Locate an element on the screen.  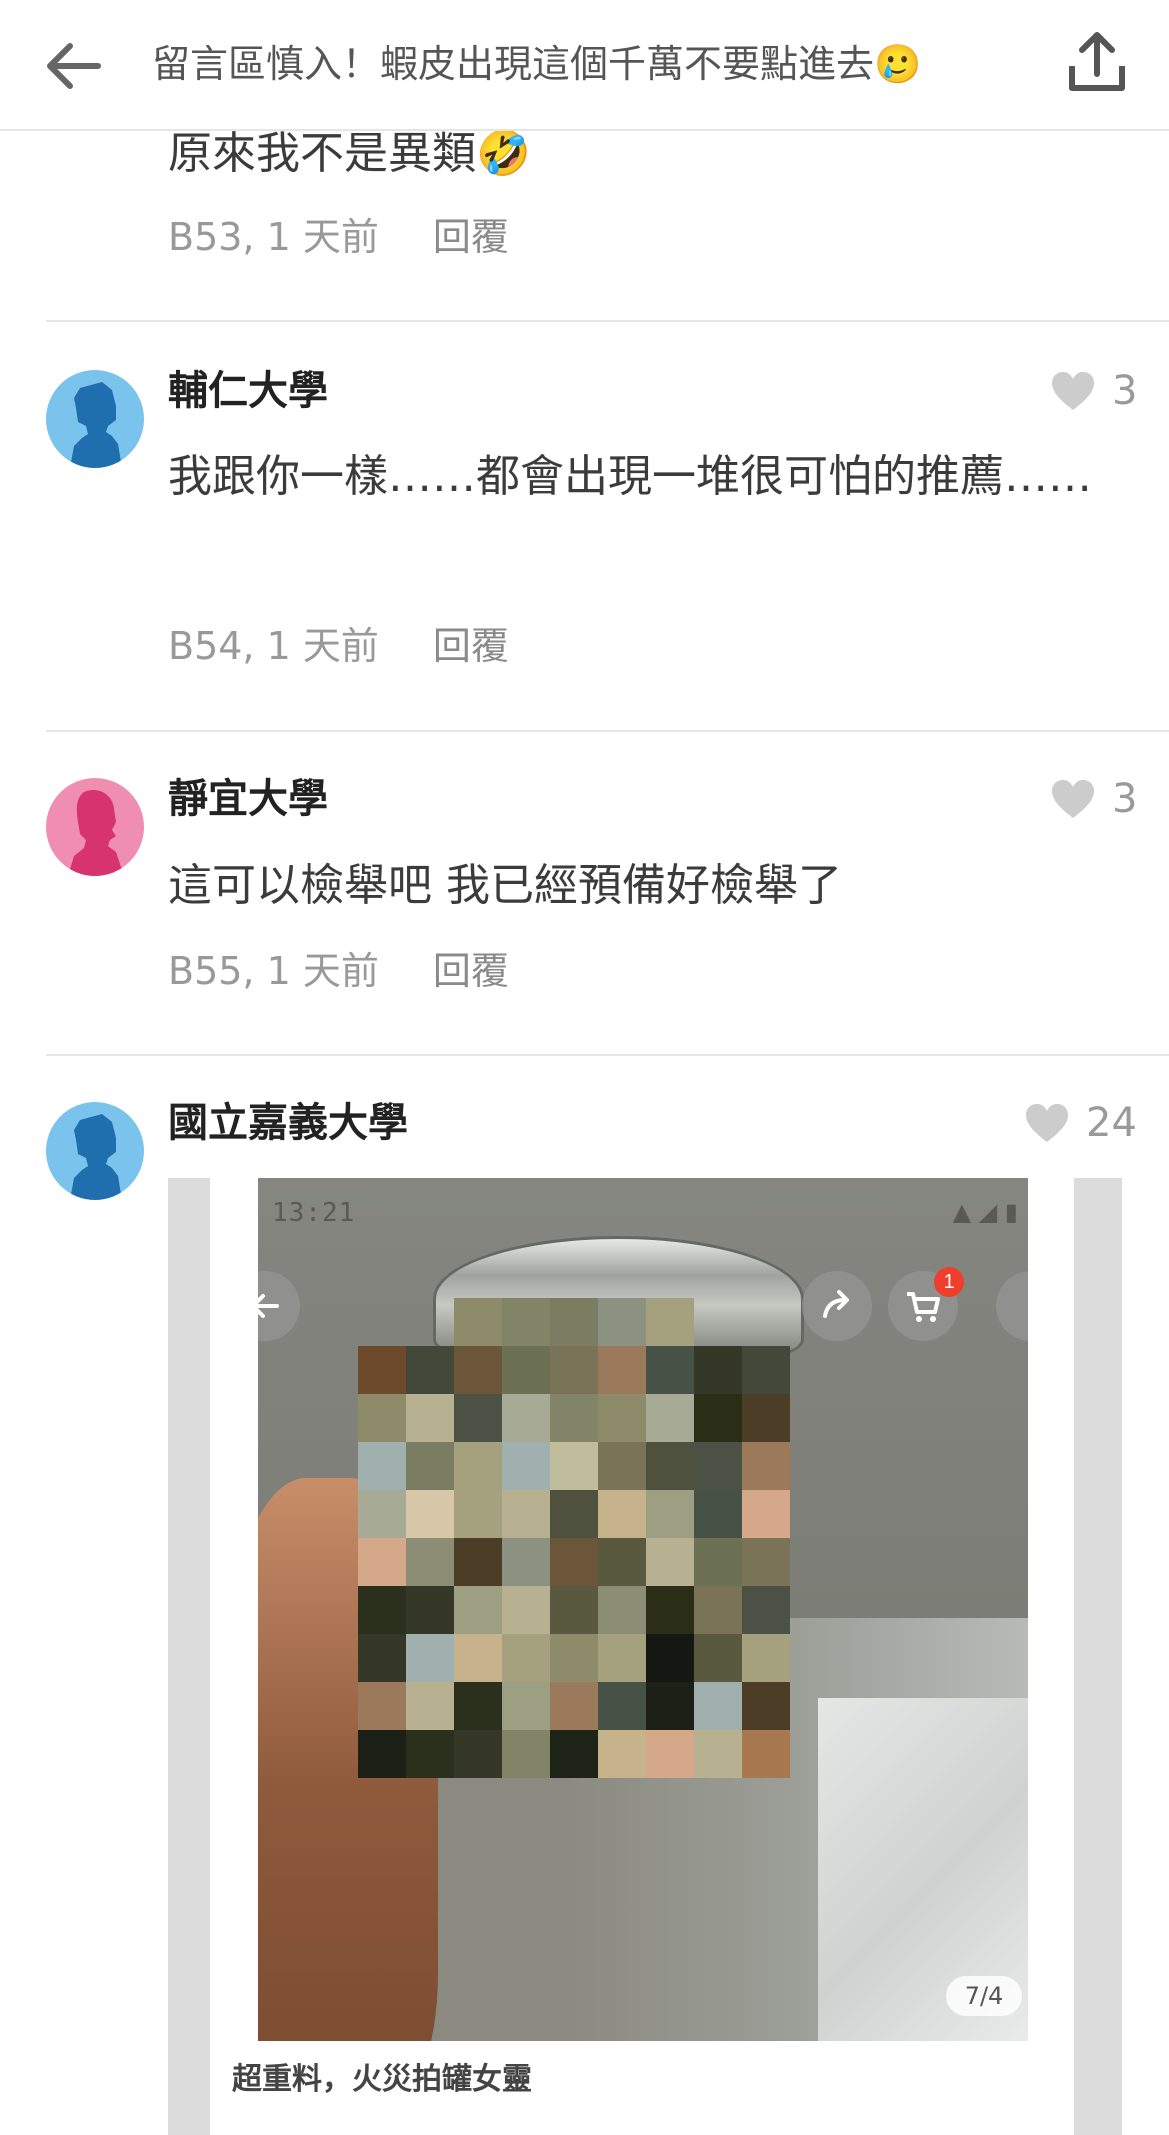
image-caption: 超重料，火災拍罐女靈 is located at coordinates (382, 2079).